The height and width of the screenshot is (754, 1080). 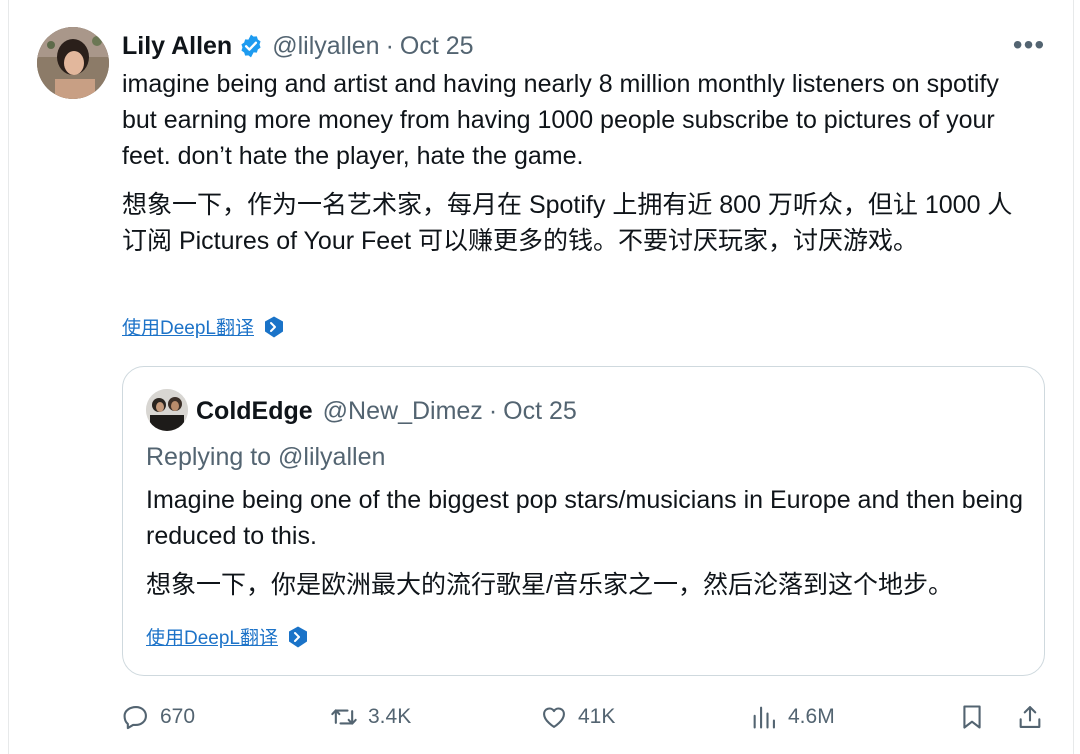 I want to click on quote-date: Oct 25, so click(x=540, y=411).